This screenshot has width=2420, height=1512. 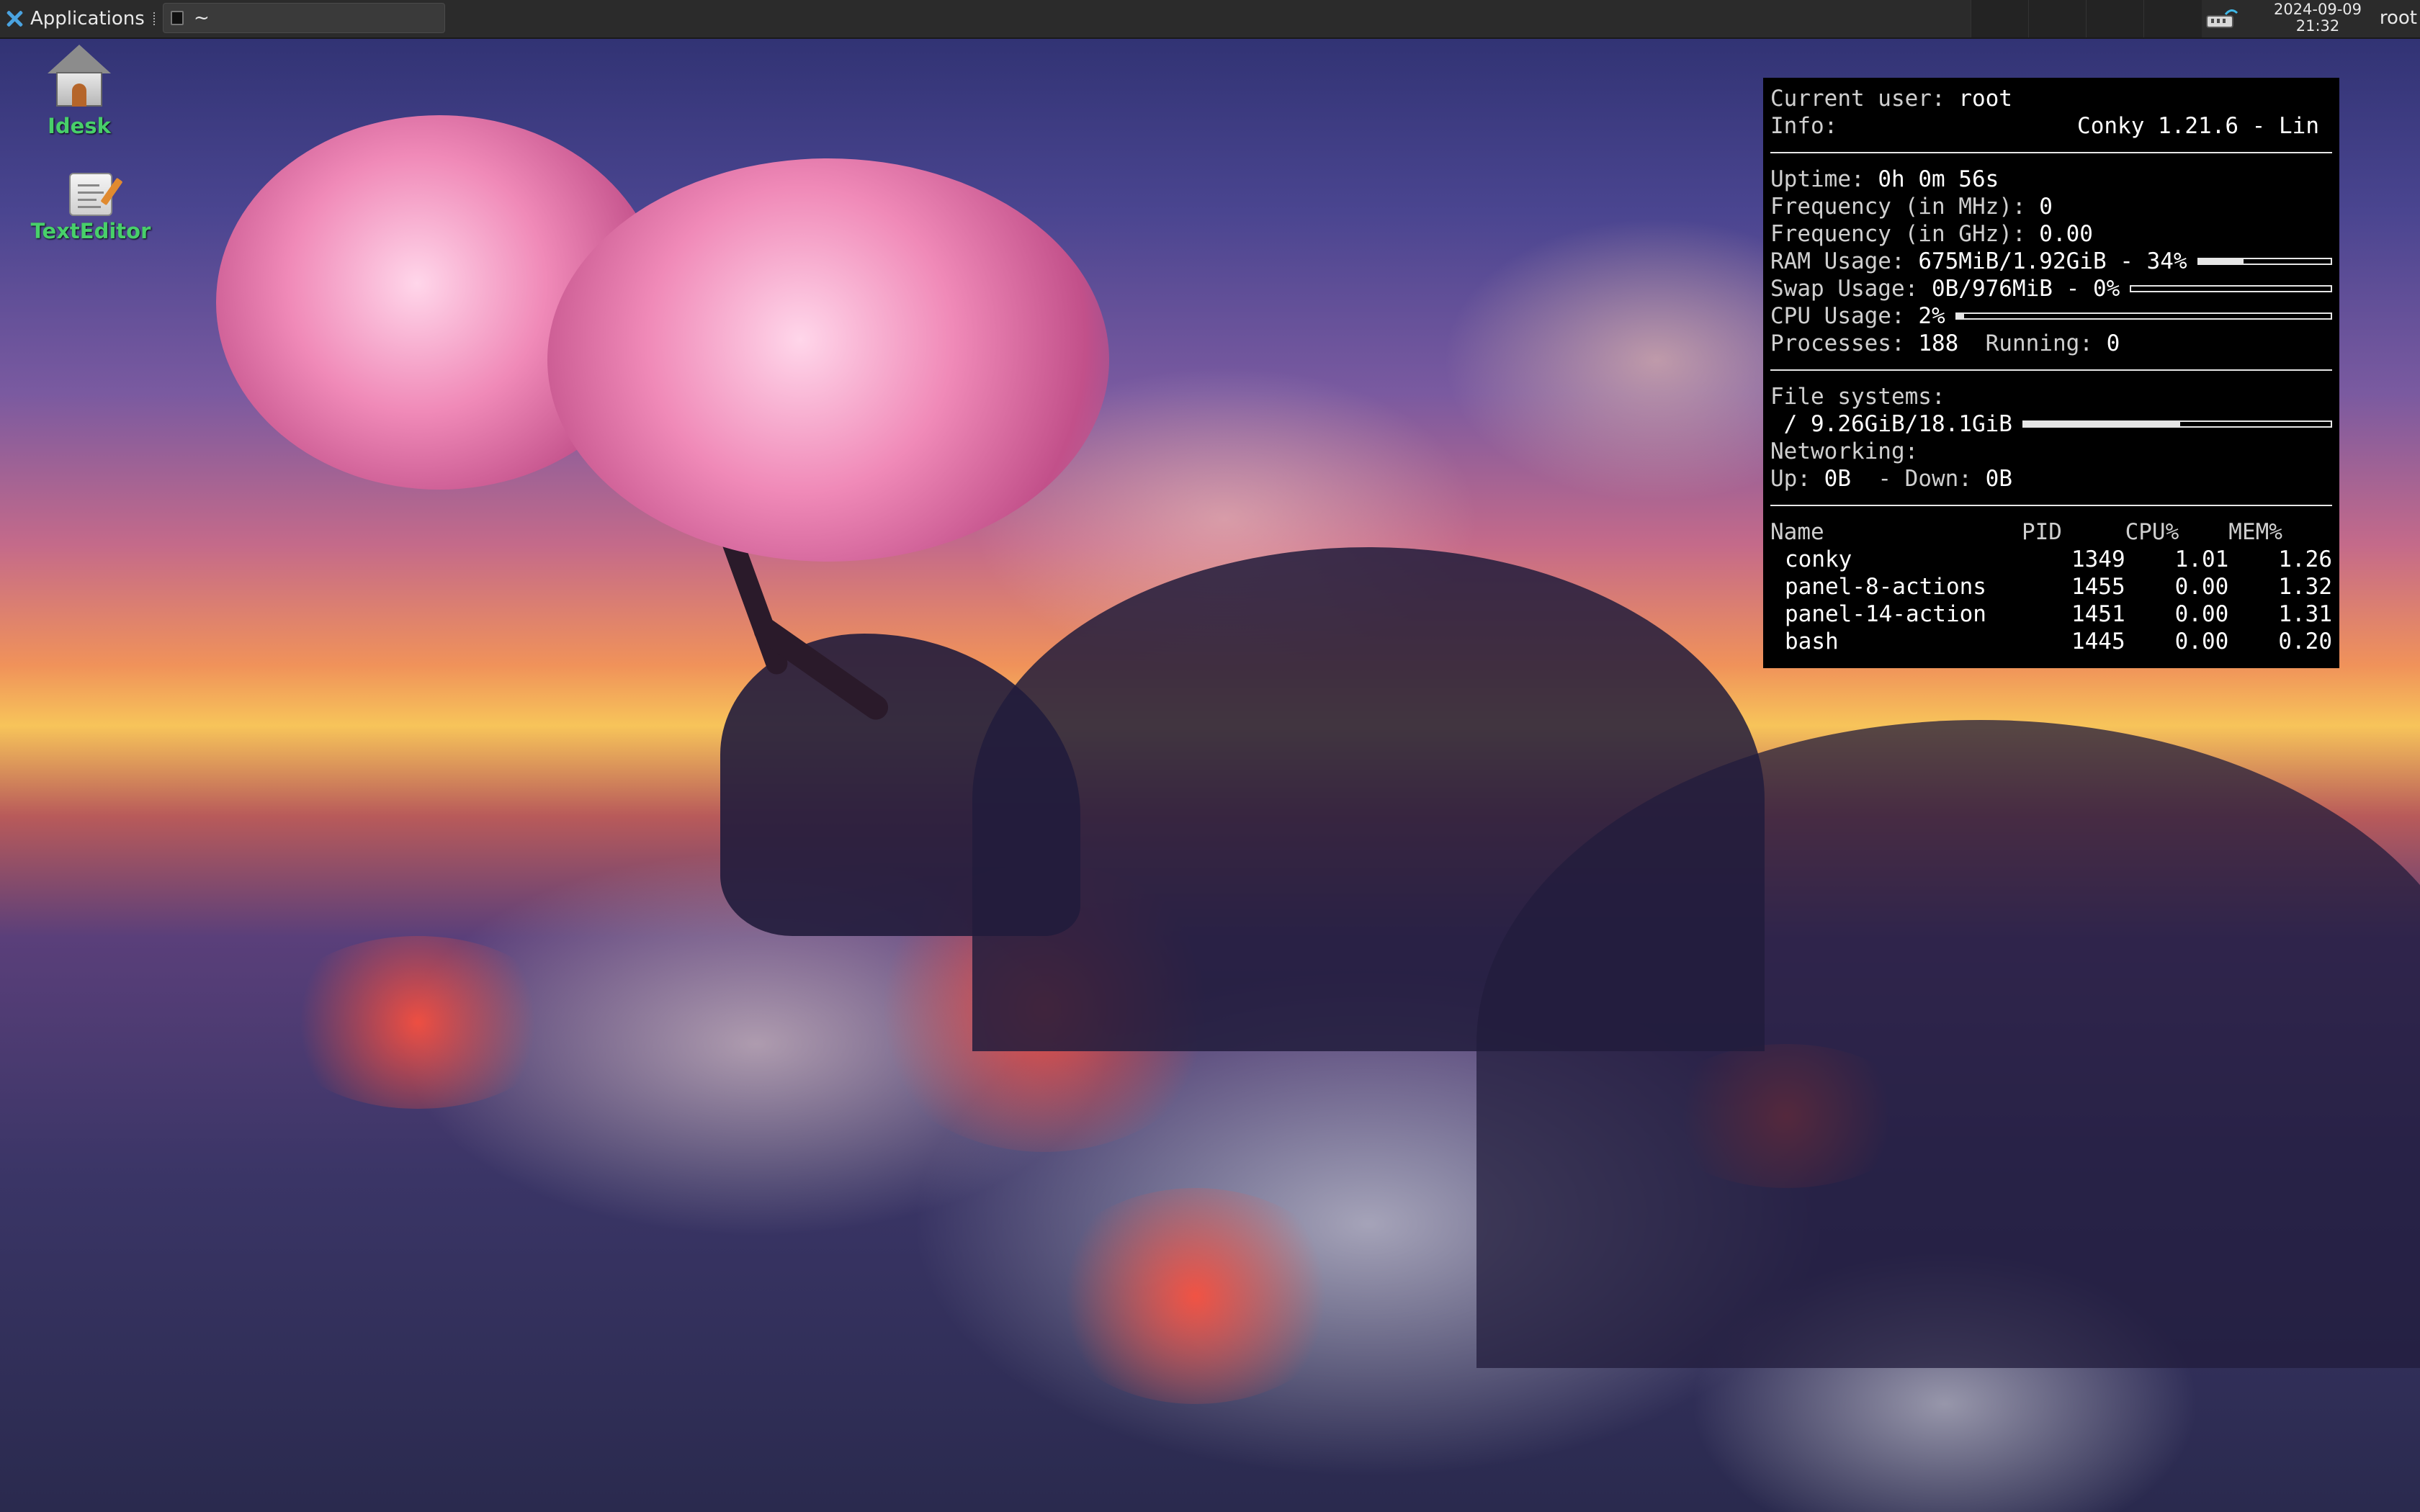 I want to click on taskbar-window-title: ~, so click(x=202, y=18).